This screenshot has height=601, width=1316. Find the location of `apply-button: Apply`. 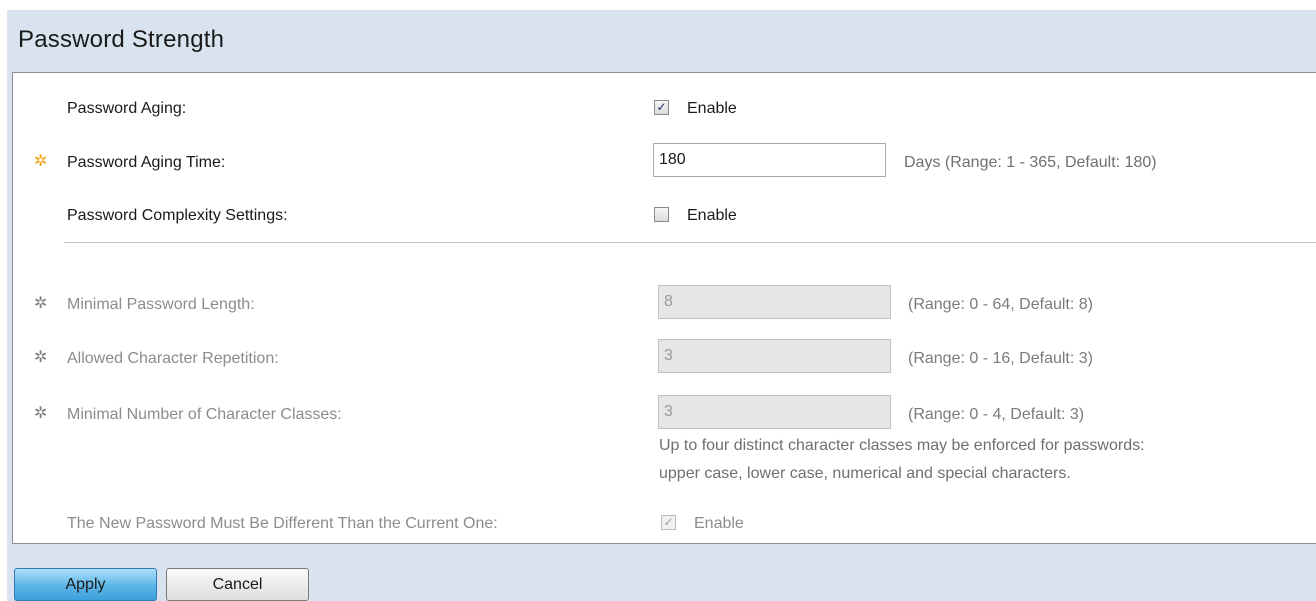

apply-button: Apply is located at coordinates (85, 584).